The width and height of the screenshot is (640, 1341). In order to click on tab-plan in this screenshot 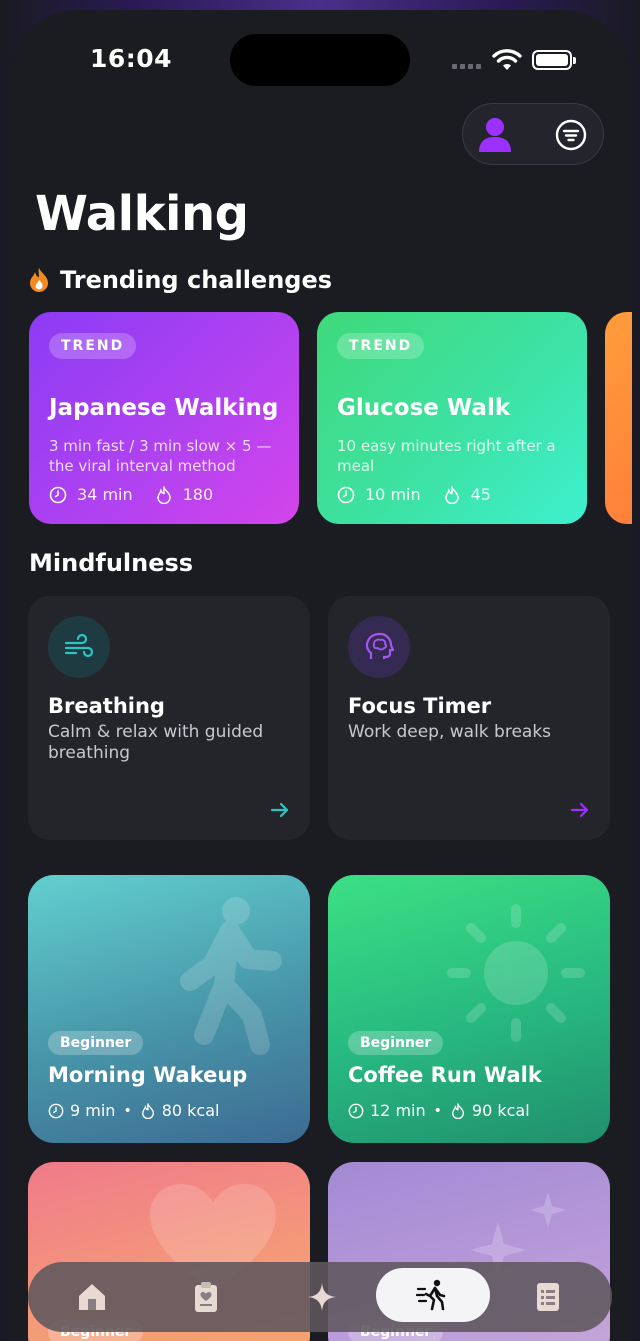, I will do `click(206, 1297)`.